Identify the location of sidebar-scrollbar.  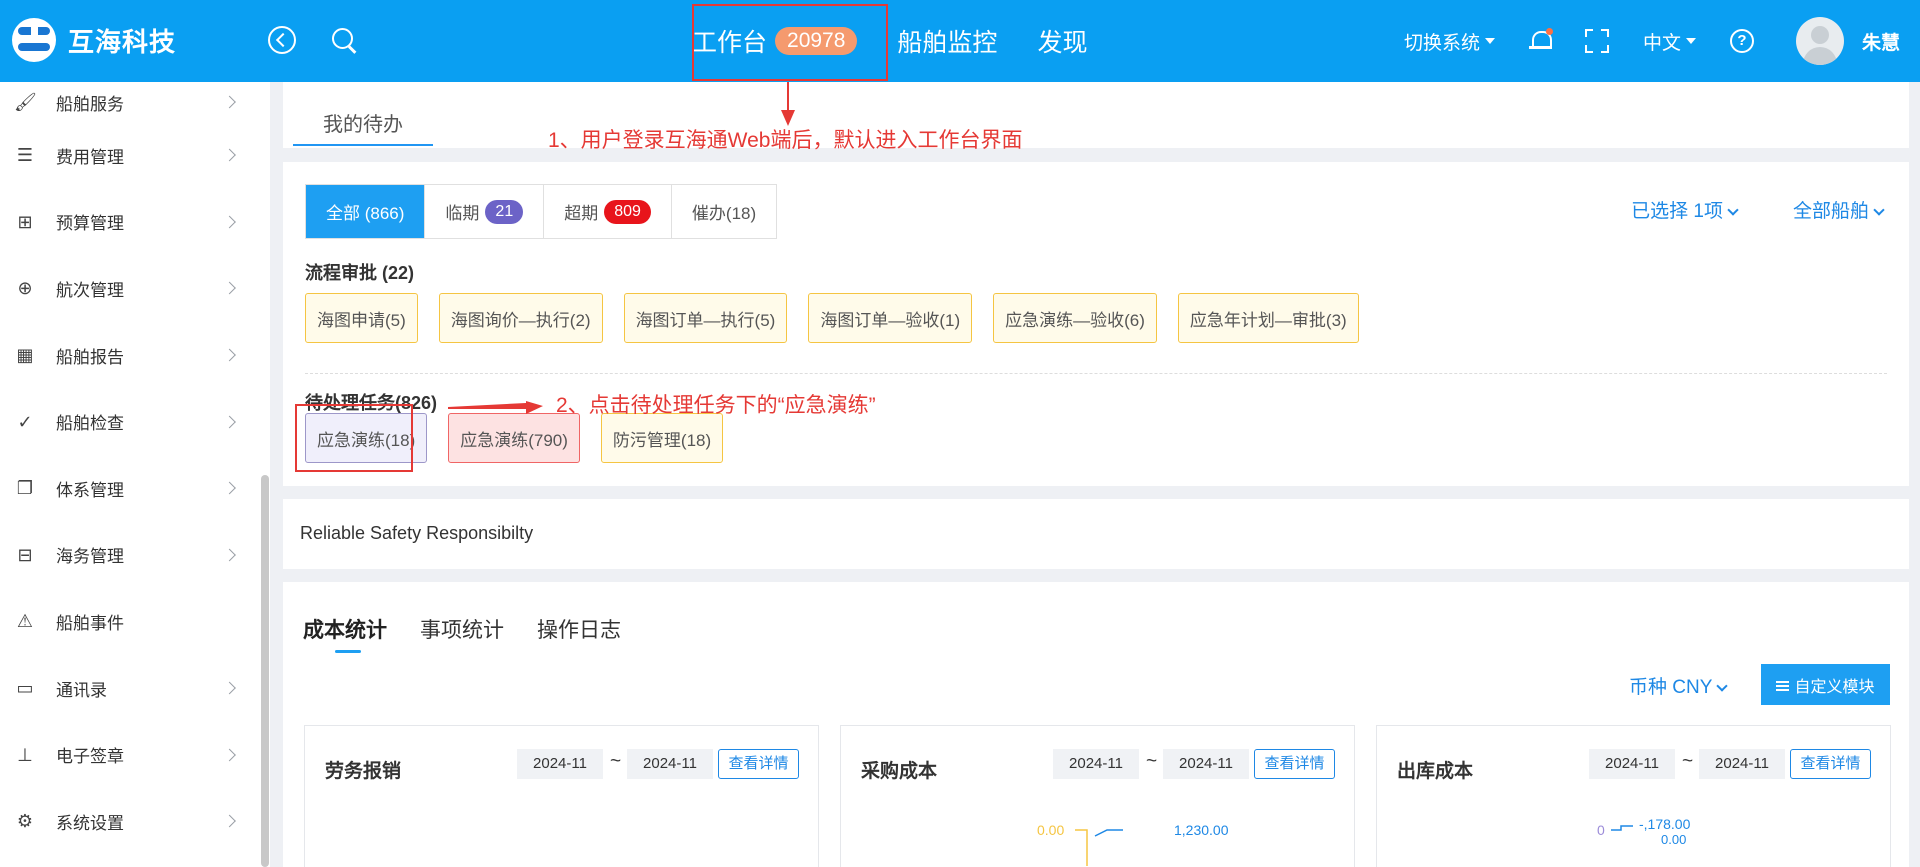
(265, 671).